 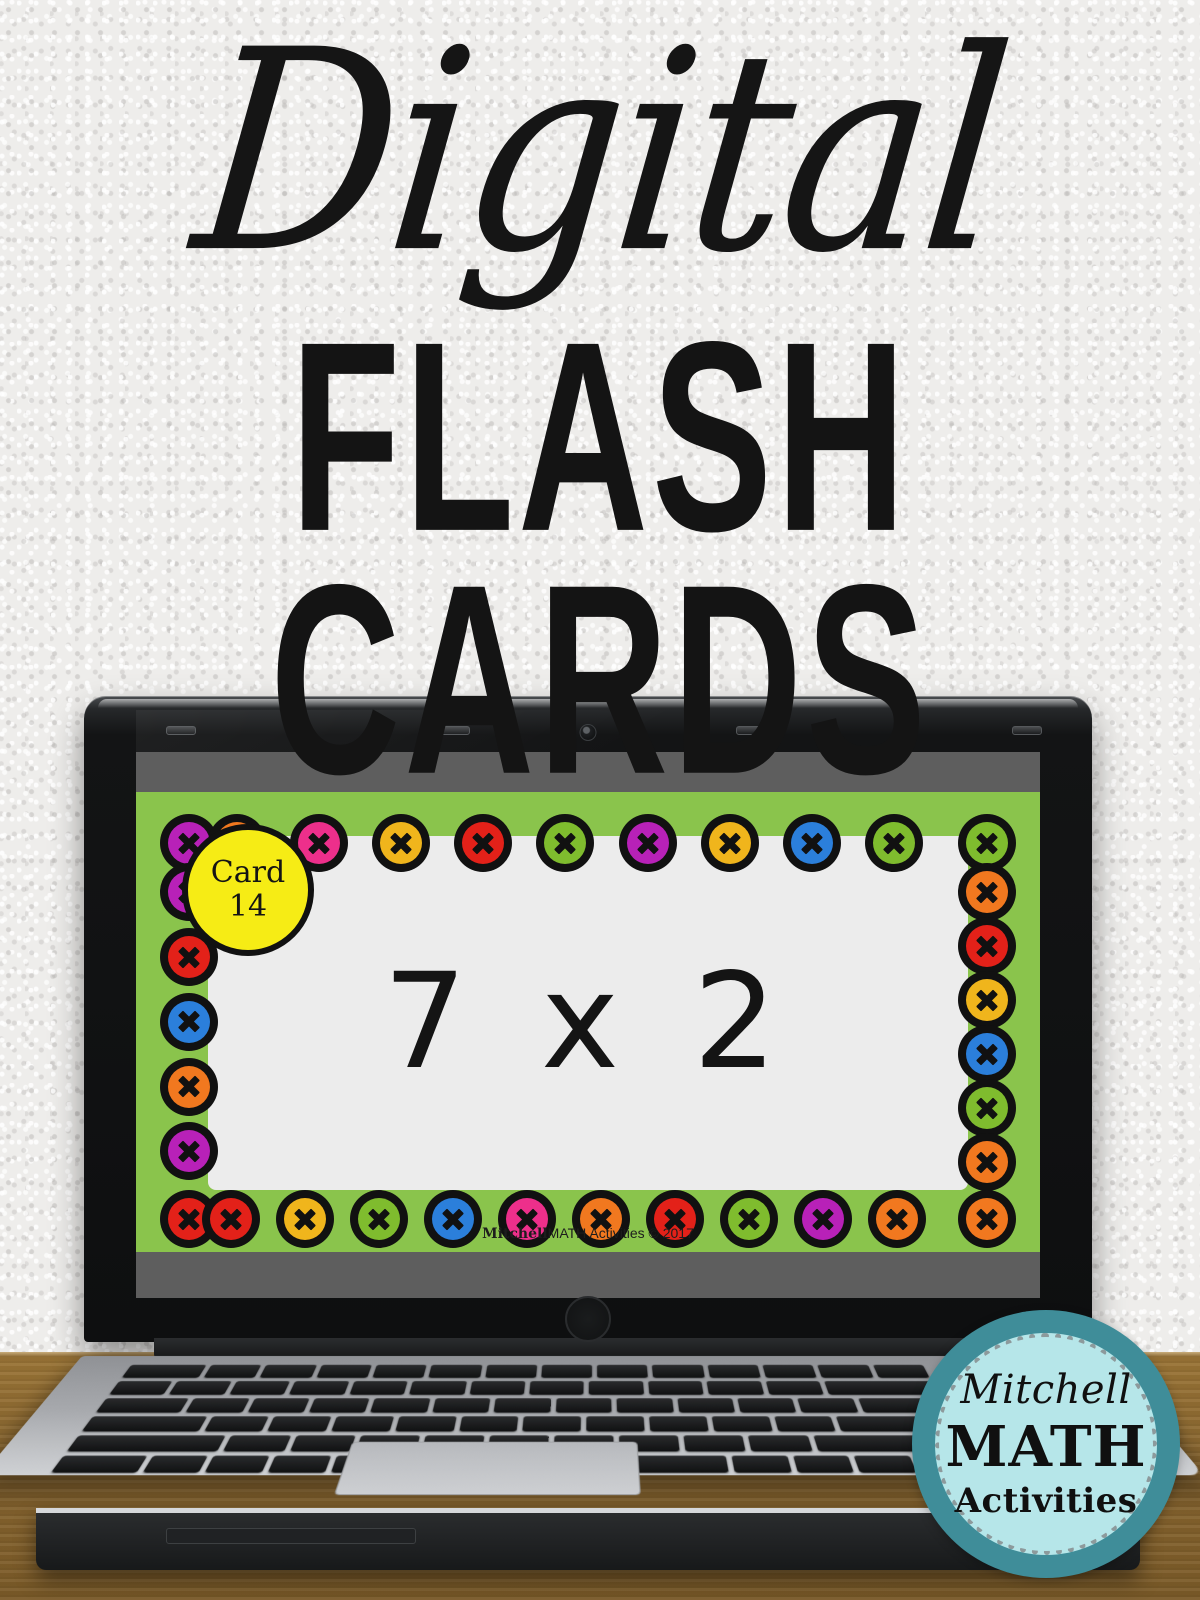 What do you see at coordinates (142, 1405) in the screenshot?
I see `key-tab` at bounding box center [142, 1405].